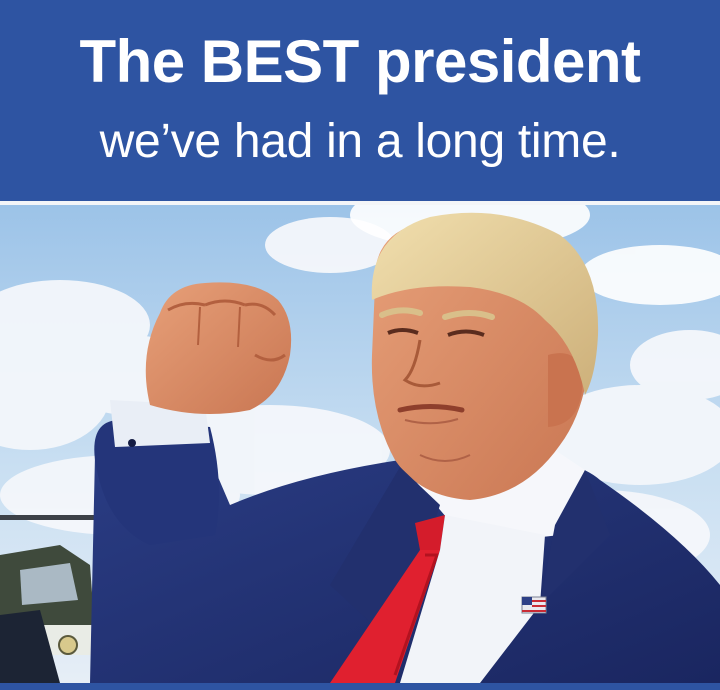 The width and height of the screenshot is (720, 690). I want to click on raised-fist, so click(218, 348).